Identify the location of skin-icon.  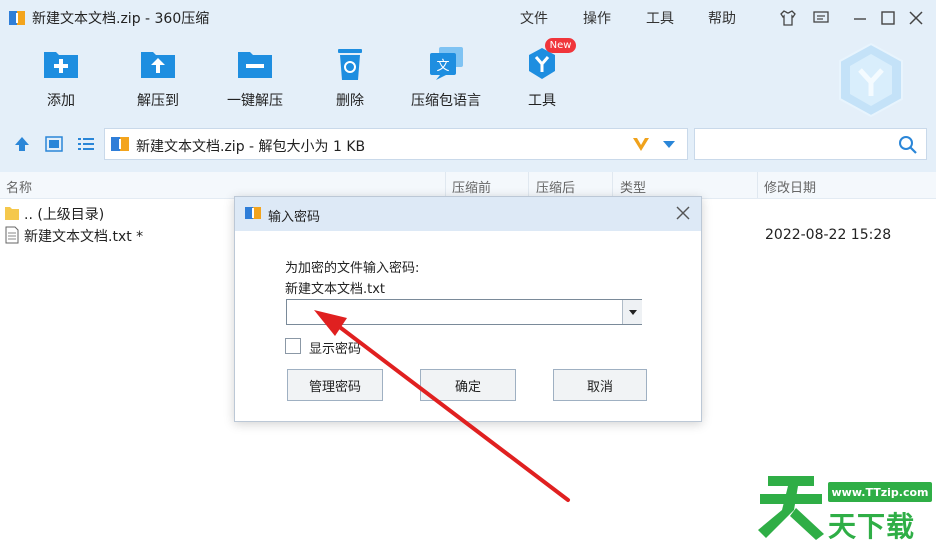
(788, 18).